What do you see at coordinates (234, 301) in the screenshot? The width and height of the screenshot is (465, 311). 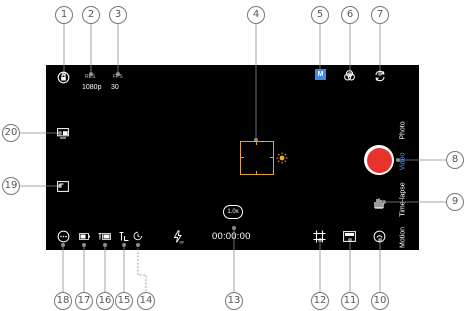 I see `callout-13: 13` at bounding box center [234, 301].